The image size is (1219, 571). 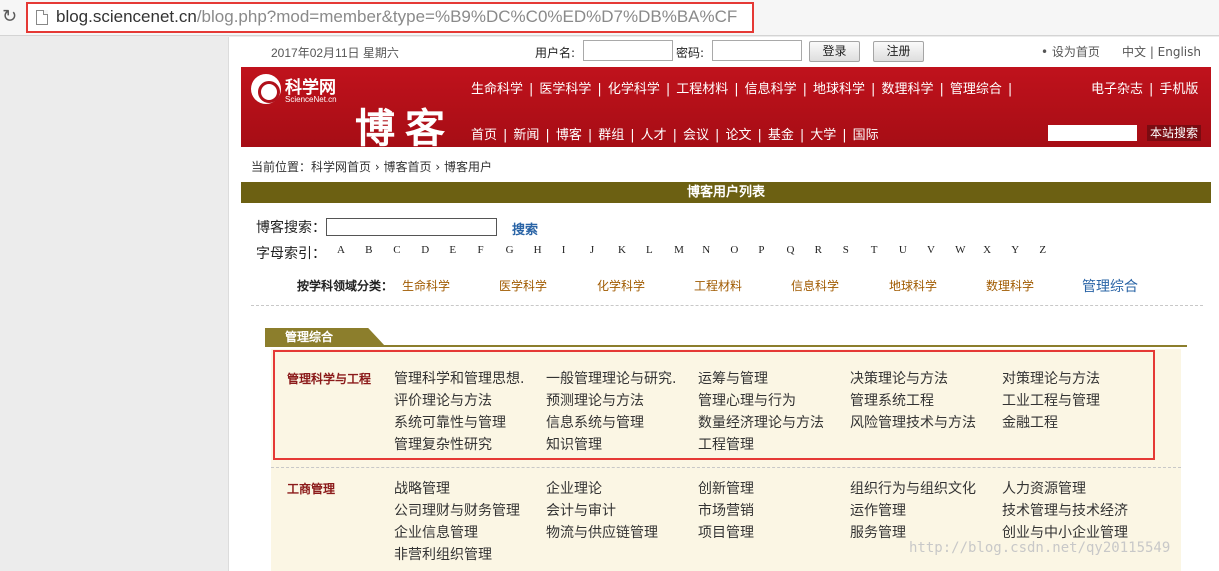 I want to click on category-item: 管理心理与行为, so click(x=747, y=400).